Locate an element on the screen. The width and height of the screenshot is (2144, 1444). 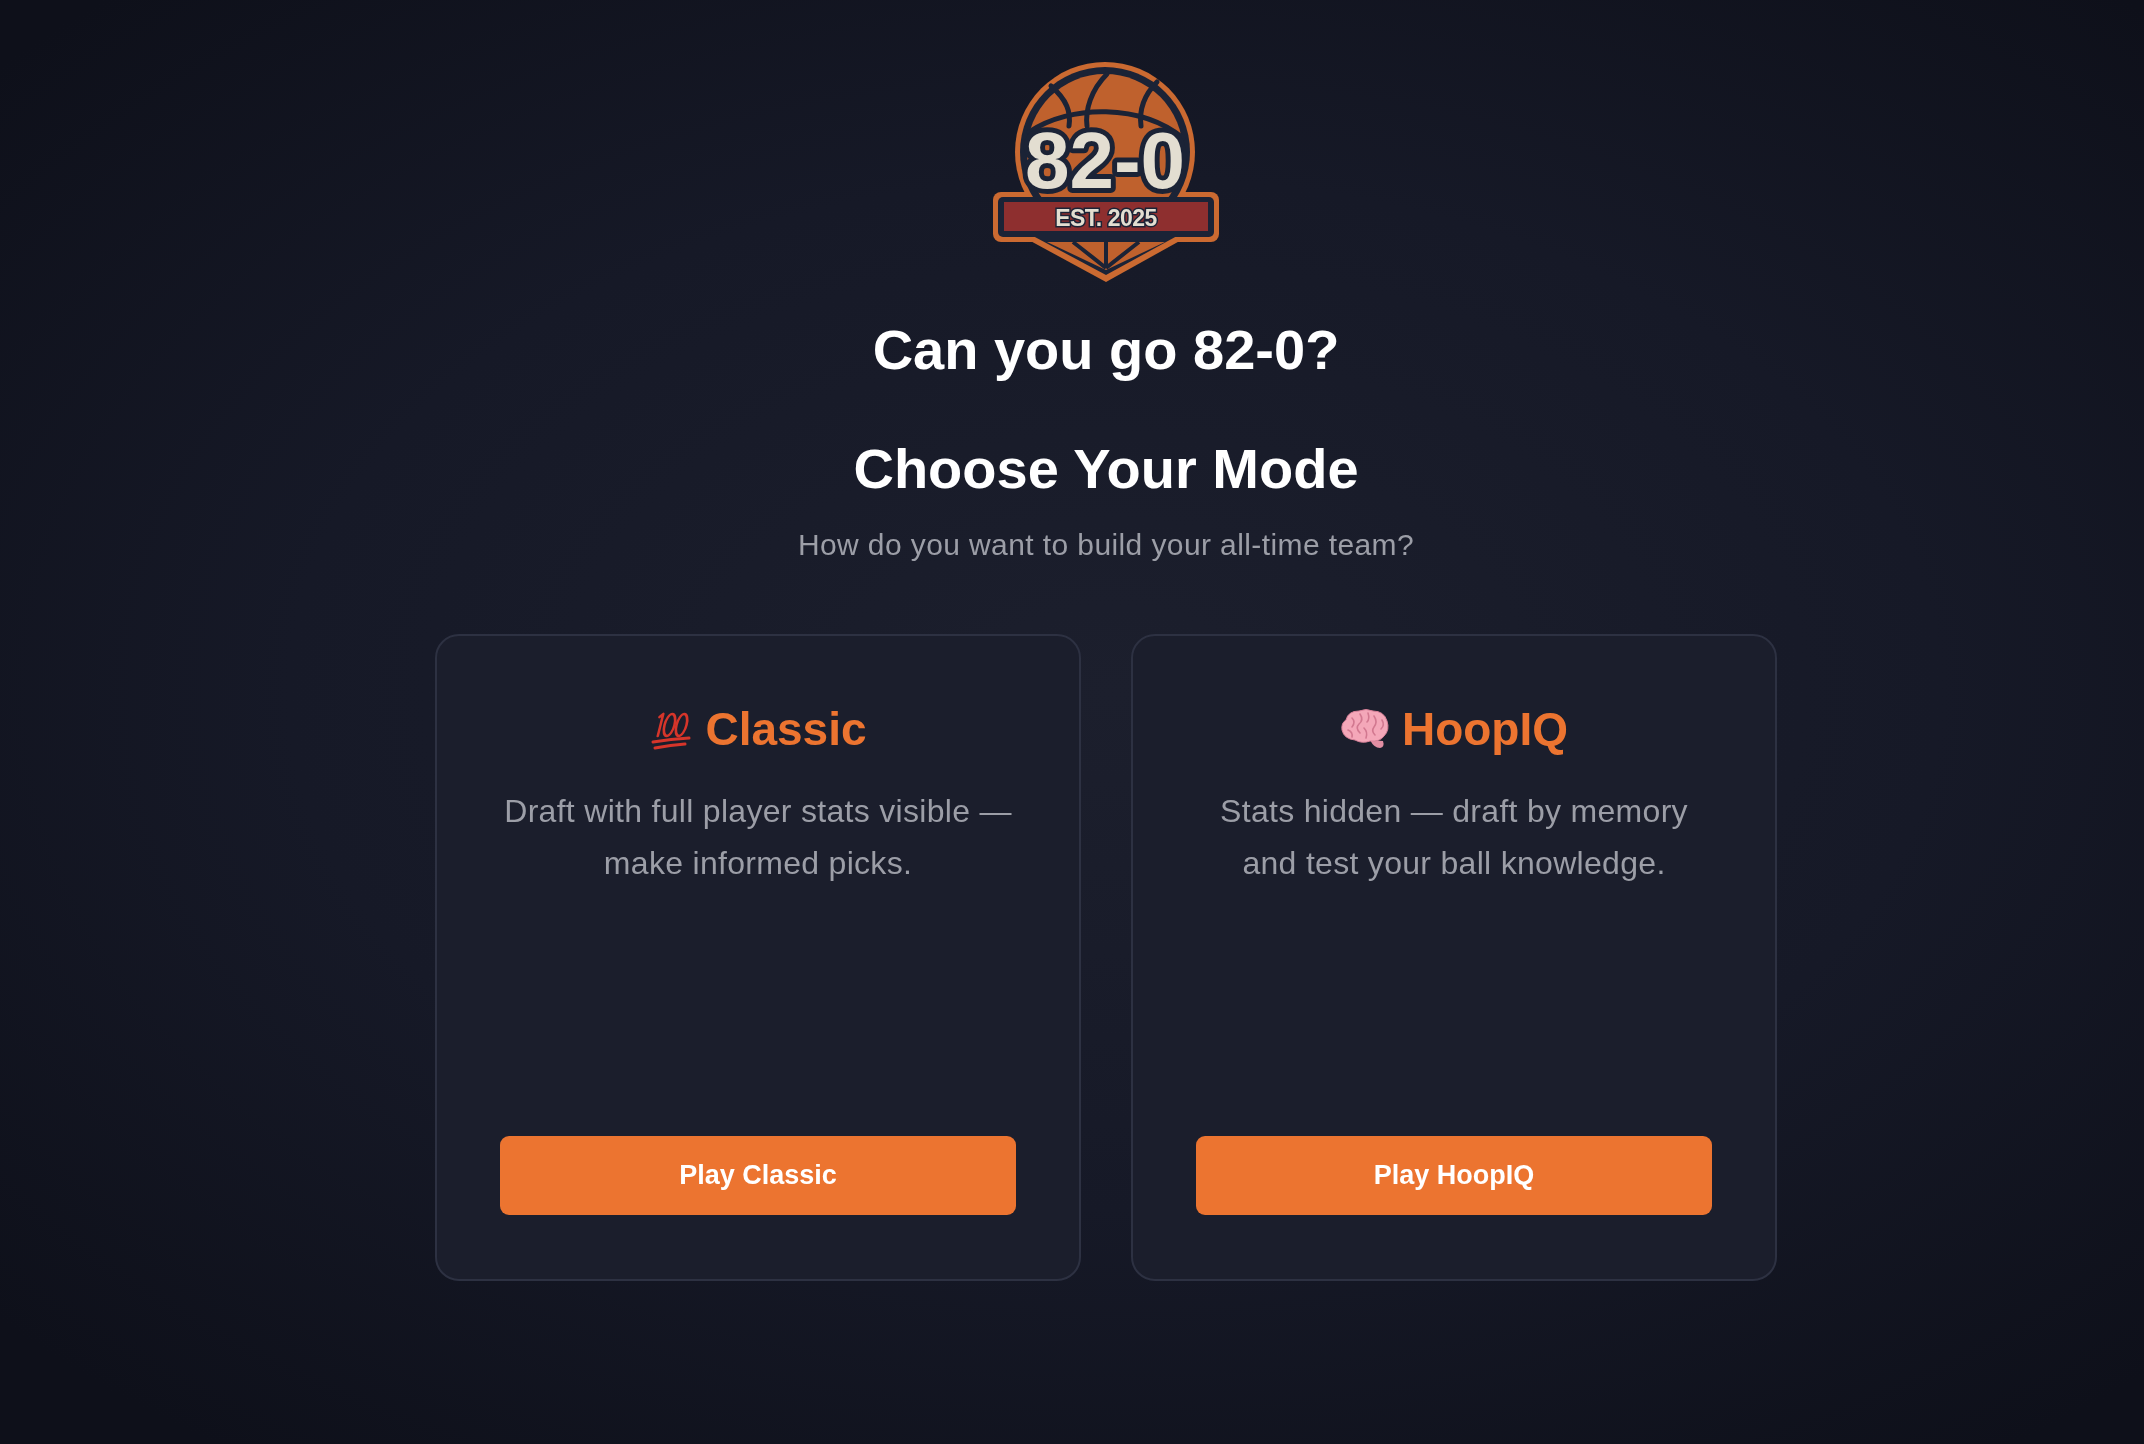
logo-wordmark: 82-0 is located at coordinates (1105, 160).